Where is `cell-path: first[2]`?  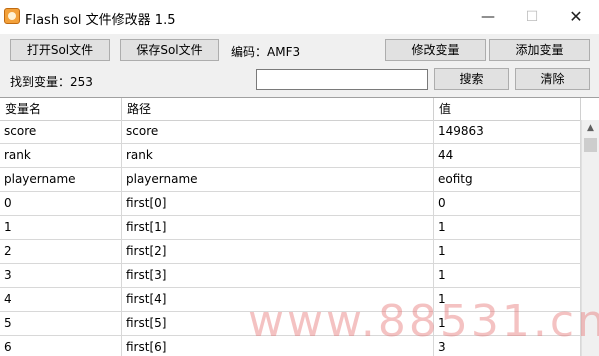 cell-path: first[2] is located at coordinates (278, 251).